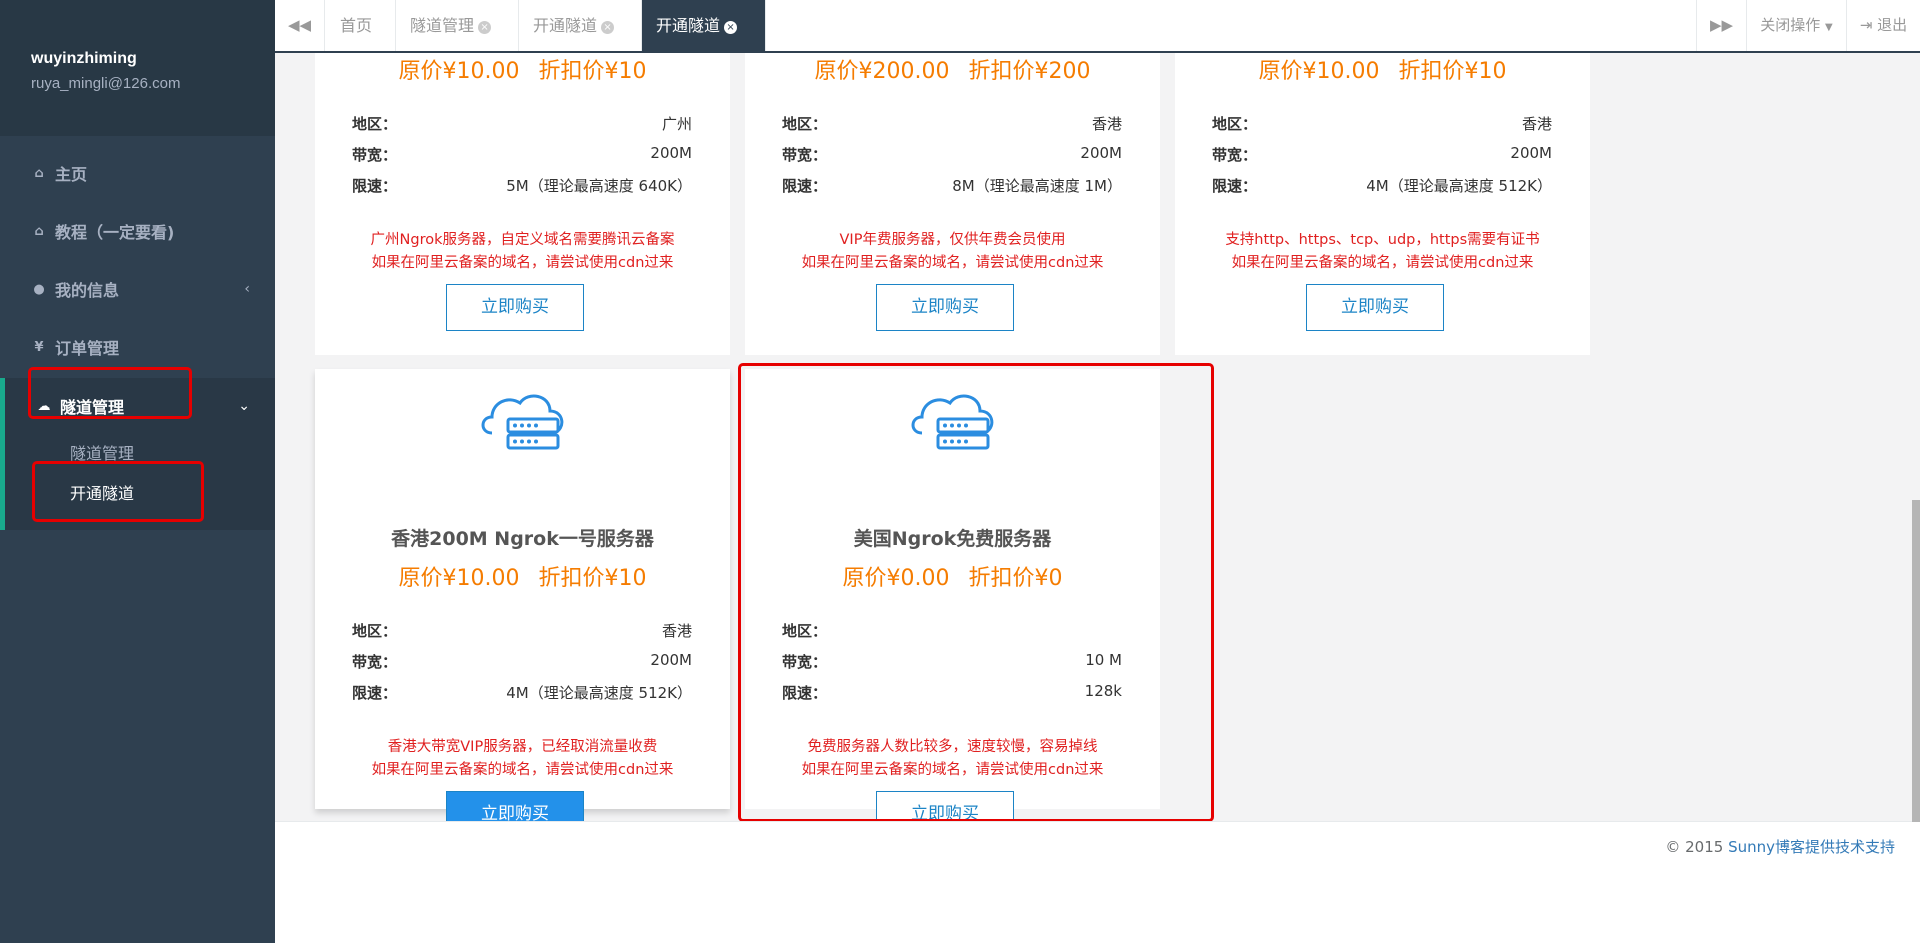 The height and width of the screenshot is (943, 1920). I want to click on copyright: © 2015 Sunny博客提供技术支持, so click(1780, 847).